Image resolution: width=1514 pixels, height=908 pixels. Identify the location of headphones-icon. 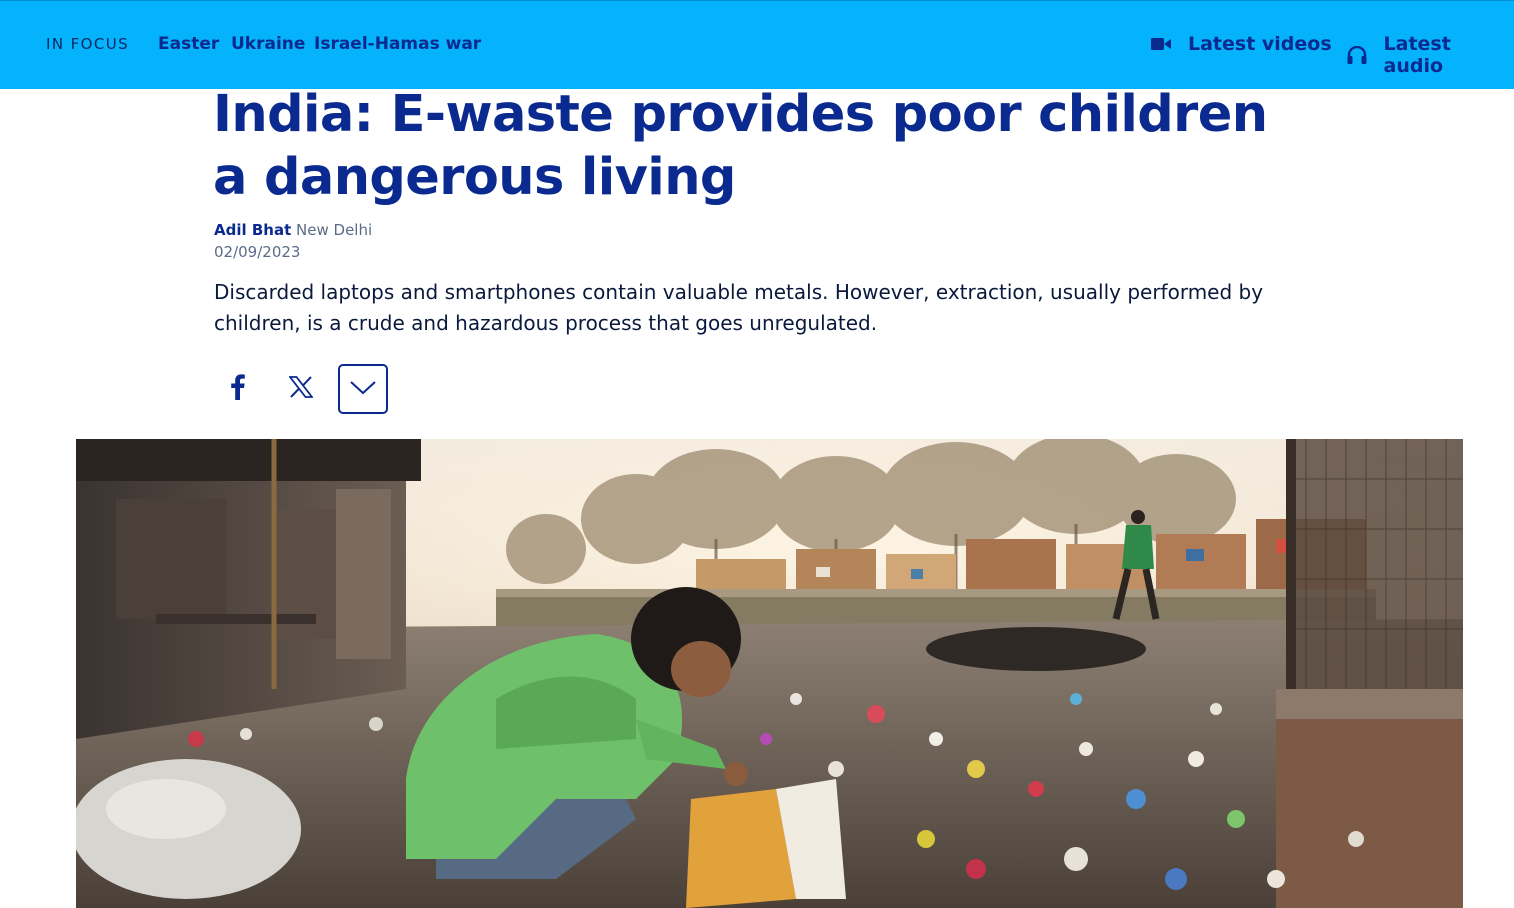
(1357, 55).